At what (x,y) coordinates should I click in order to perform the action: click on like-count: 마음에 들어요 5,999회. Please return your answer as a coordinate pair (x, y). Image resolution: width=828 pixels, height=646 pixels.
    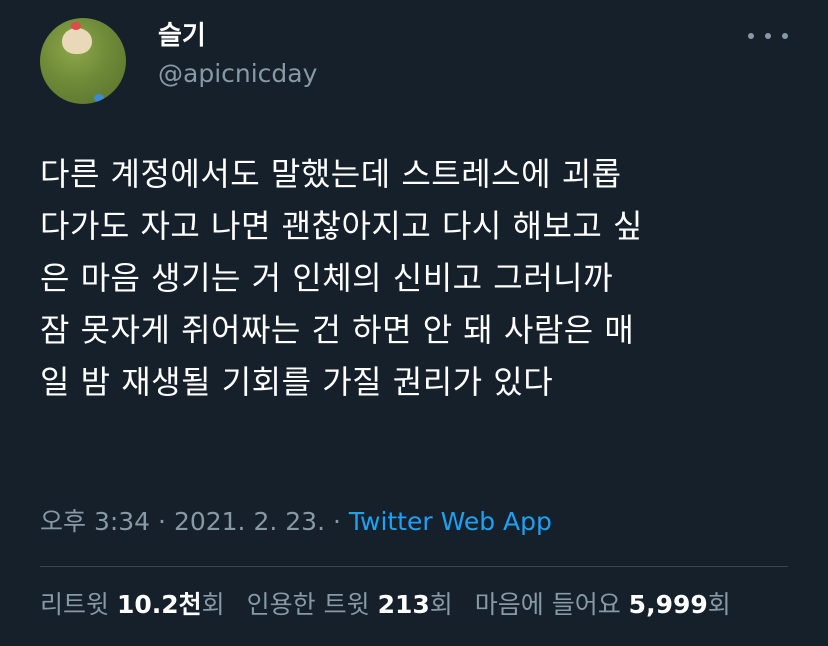
    Looking at the image, I should click on (603, 605).